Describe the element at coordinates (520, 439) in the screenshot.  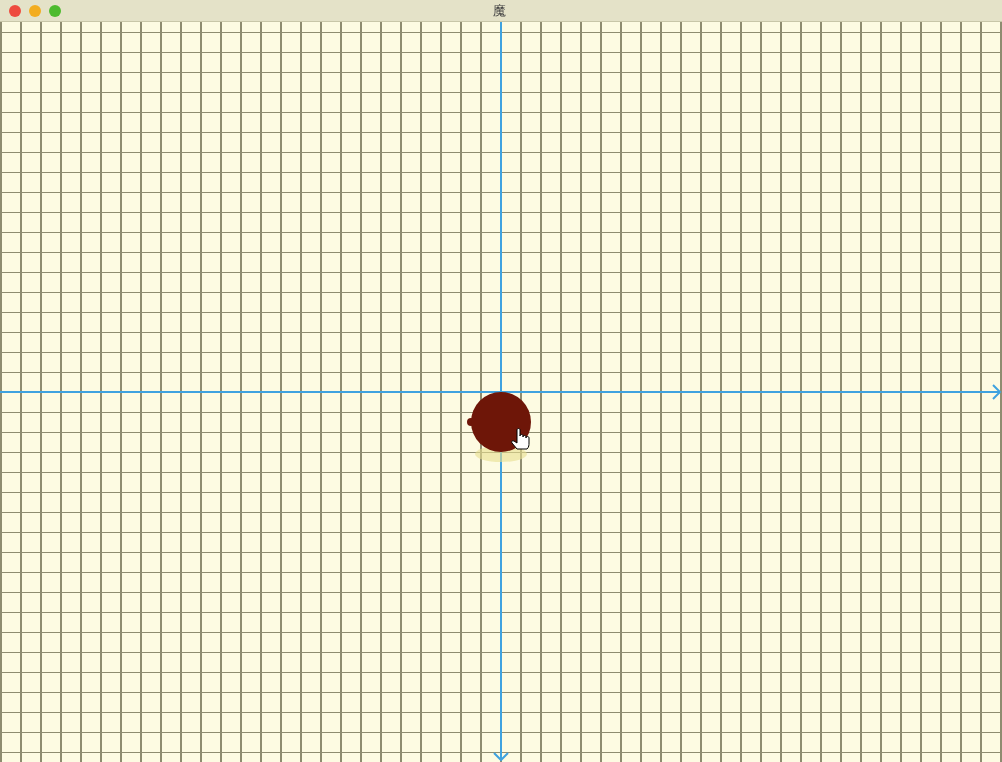
I see `hand-cursor-icon` at that location.